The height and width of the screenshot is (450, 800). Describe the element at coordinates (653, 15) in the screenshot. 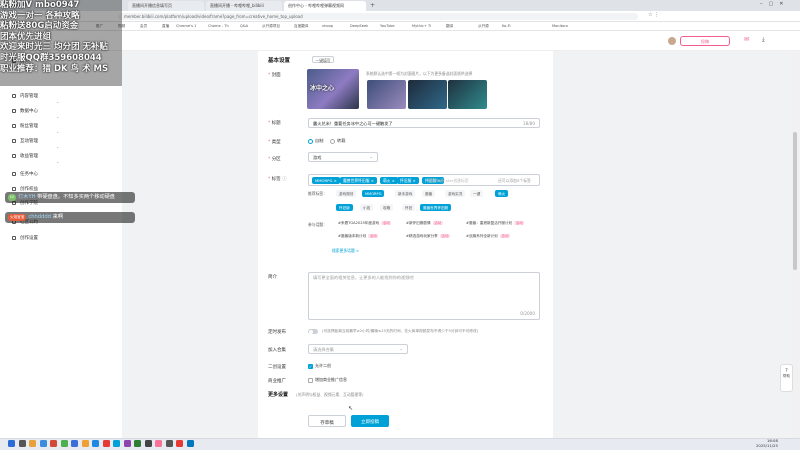

I see `extensions-icon: ☆ ⋮` at that location.